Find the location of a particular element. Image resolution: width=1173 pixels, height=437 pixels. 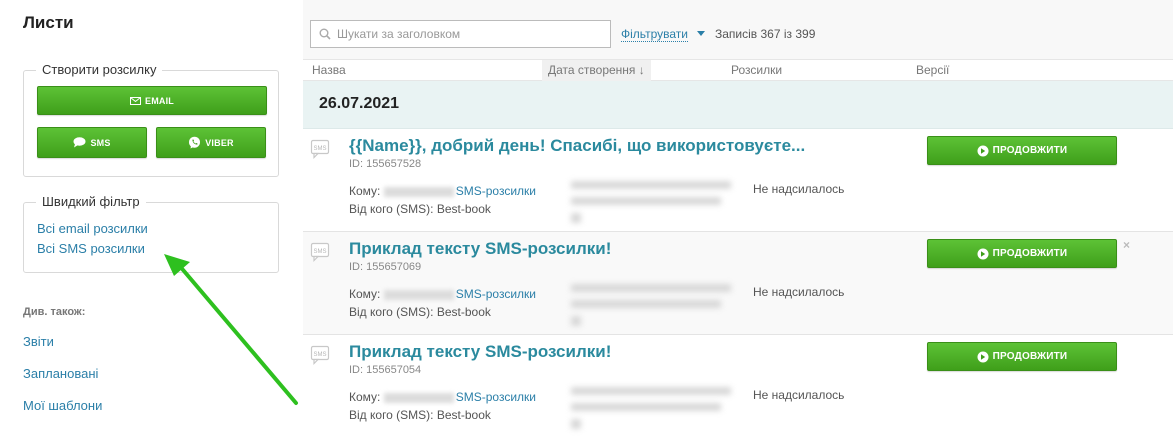

column-mailings: Розсилки is located at coordinates (756, 70).